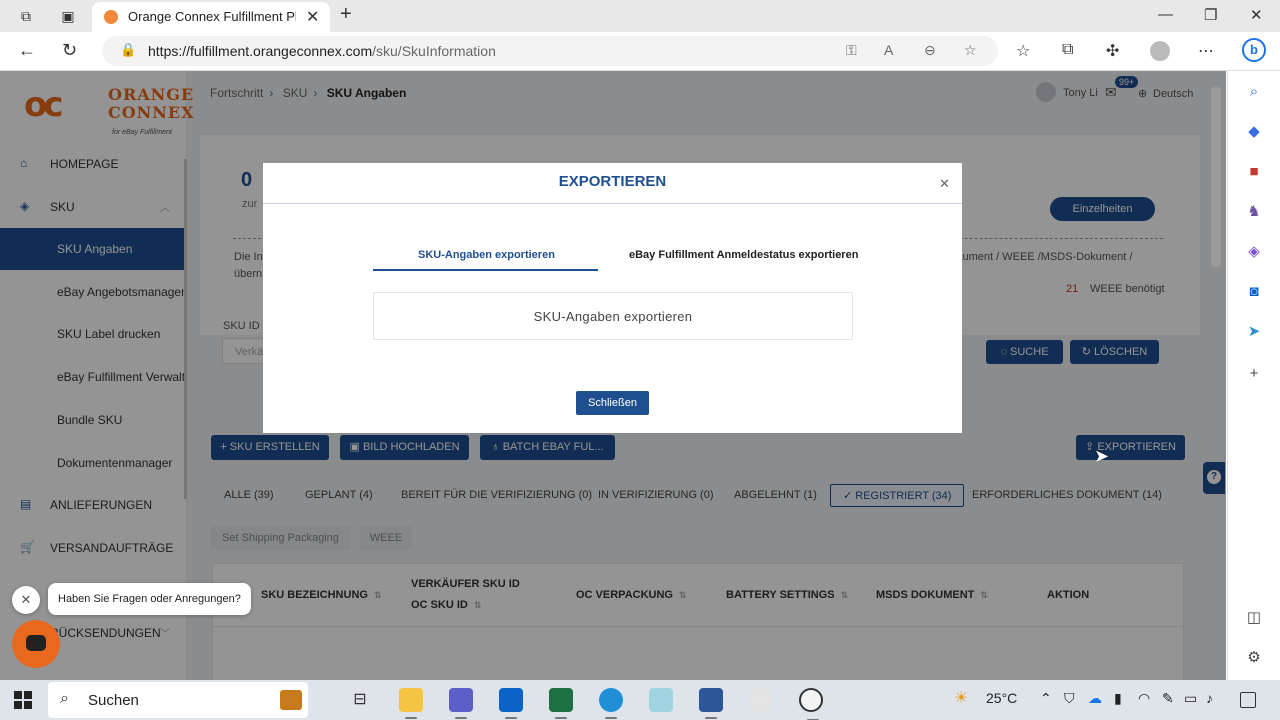  I want to click on active-tab-indicator, so click(485, 270).